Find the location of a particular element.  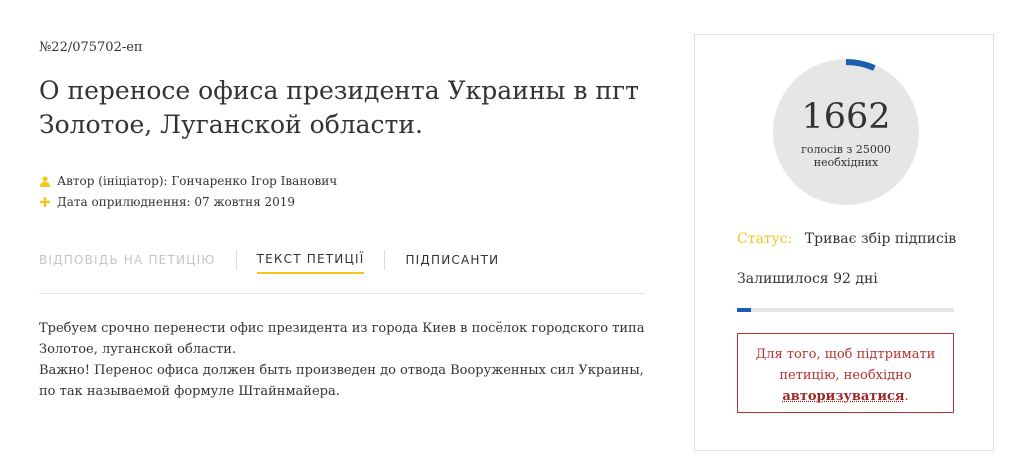

votes-count: 1662 is located at coordinates (846, 117).